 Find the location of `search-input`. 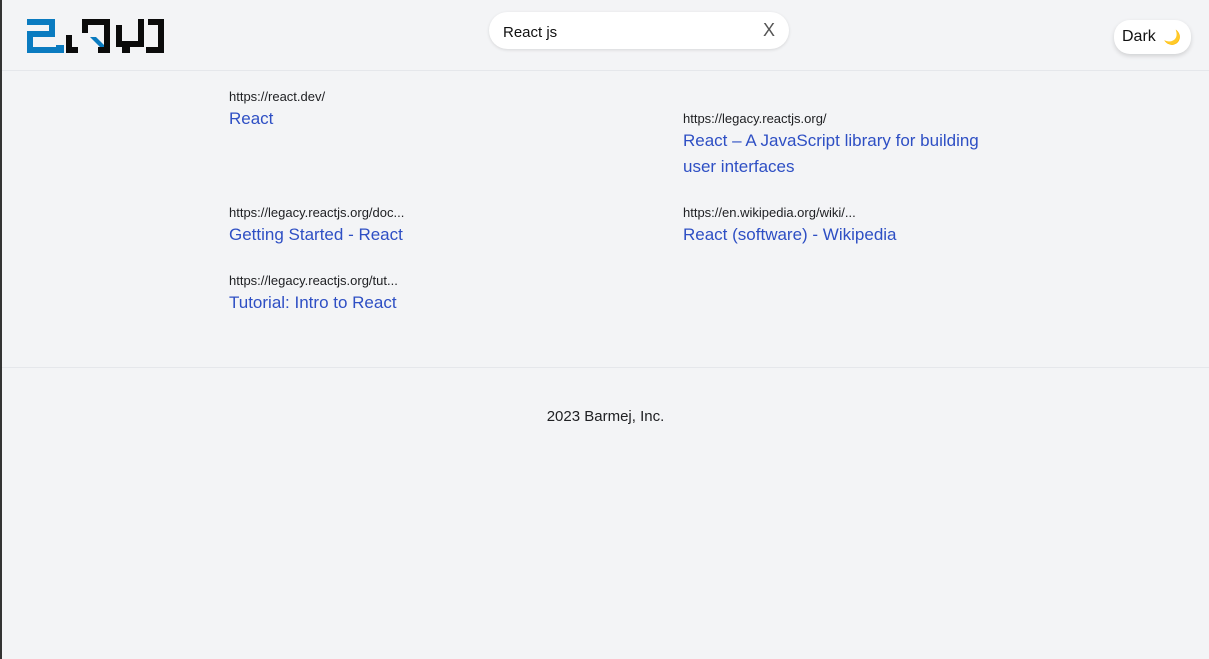

search-input is located at coordinates (628, 32).